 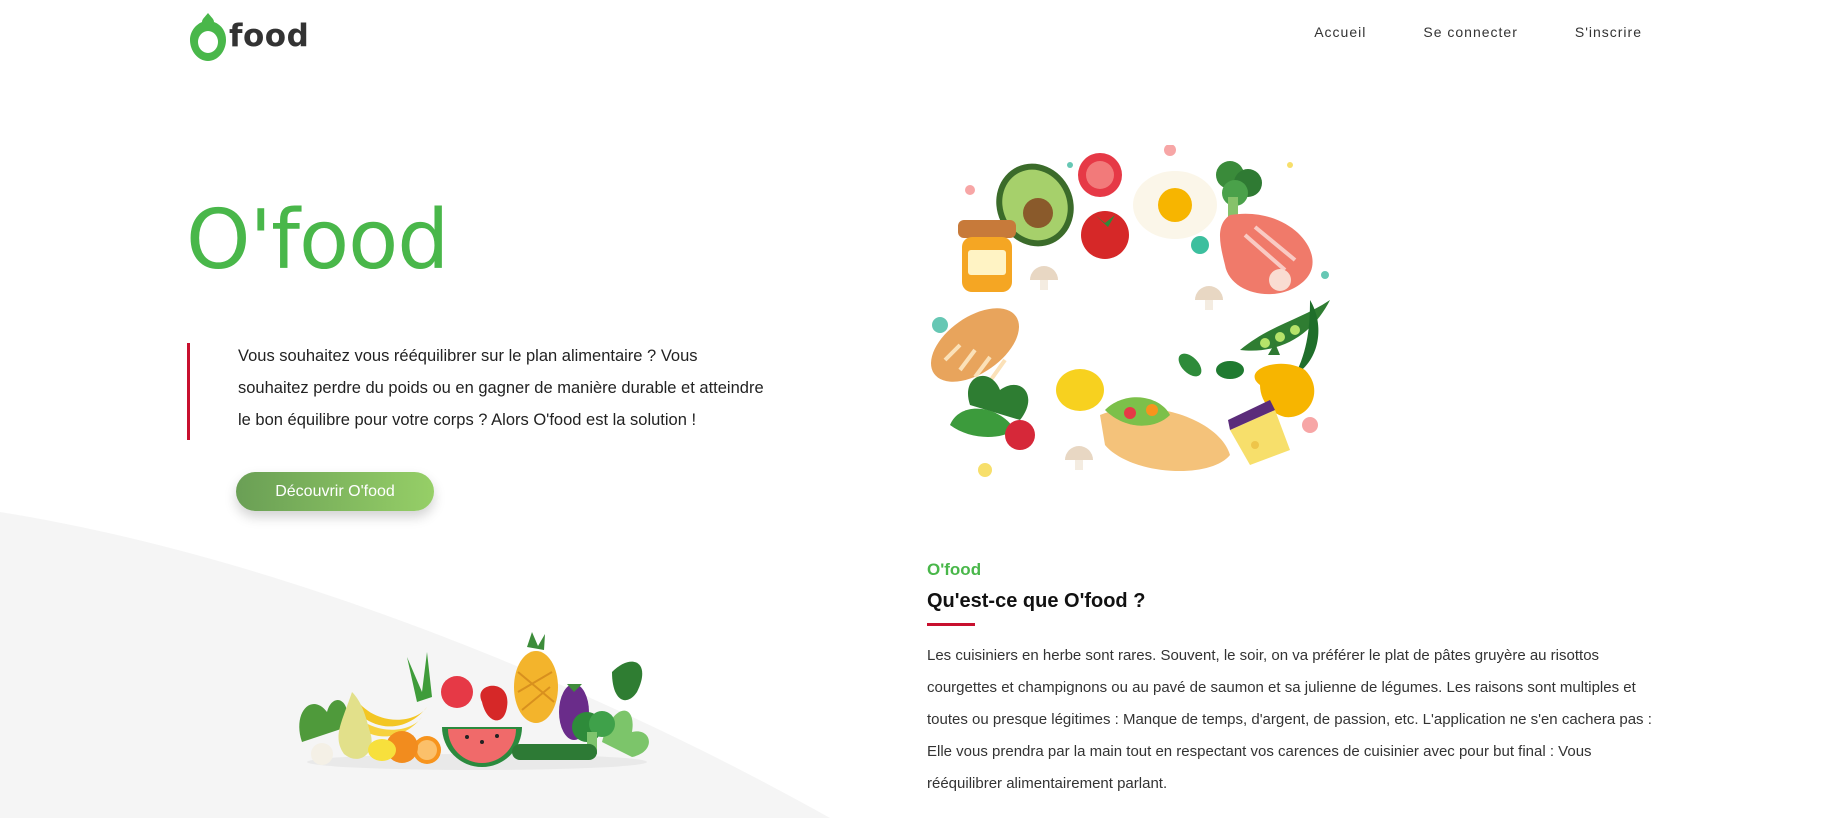 I want to click on main-nav: Accueil Se connecter S'inscrire, so click(x=1449, y=32).